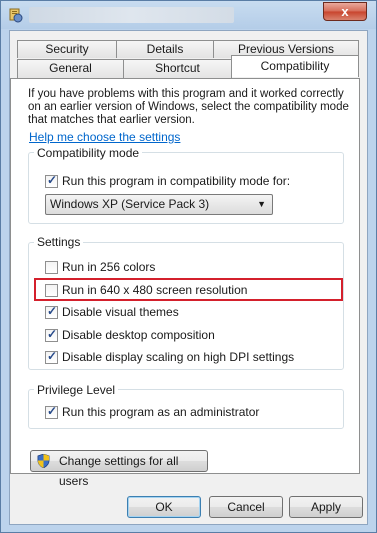 The image size is (377, 533). I want to click on tab-security-label: Security, so click(67, 49).